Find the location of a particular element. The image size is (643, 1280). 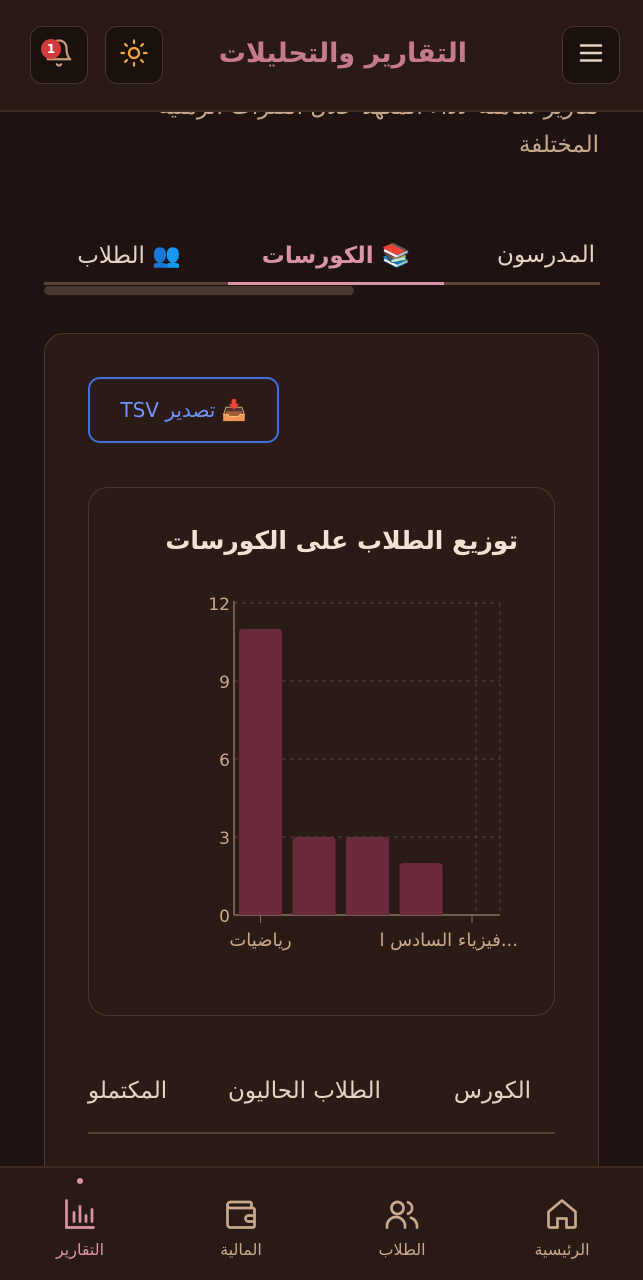

menu-button is located at coordinates (591, 55).